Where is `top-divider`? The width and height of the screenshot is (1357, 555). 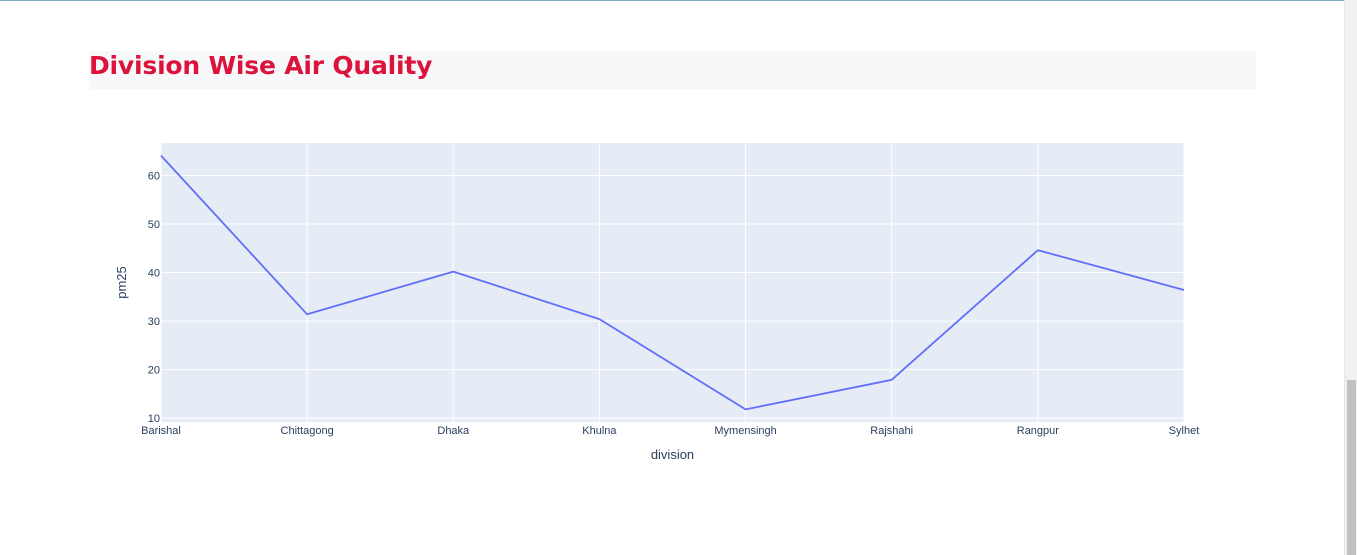
top-divider is located at coordinates (672, 0).